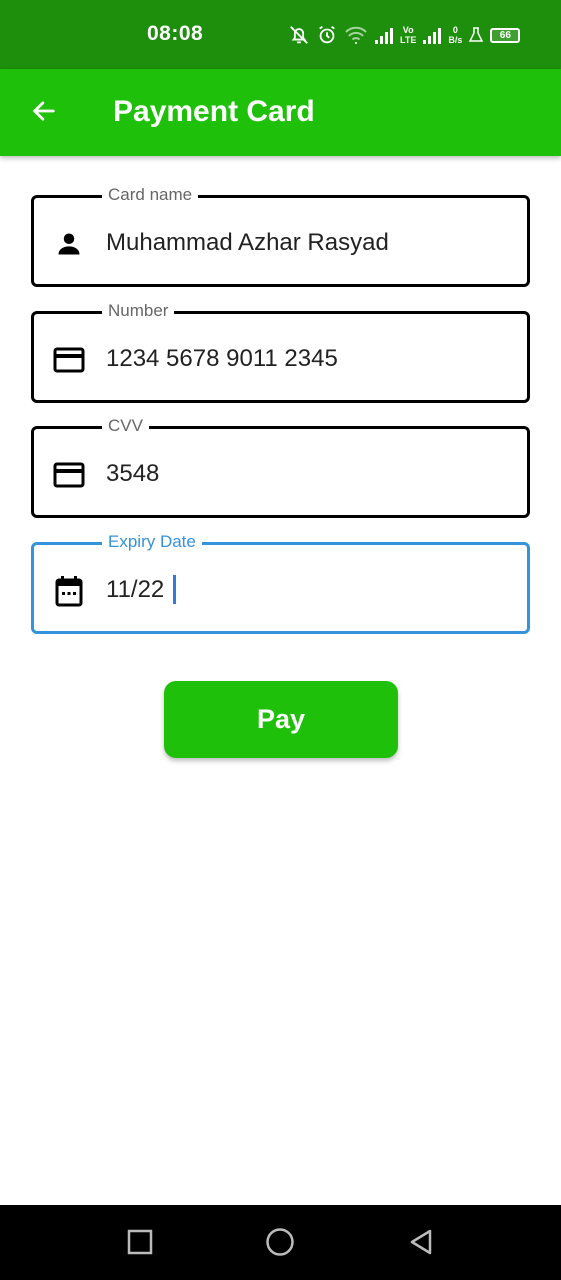  I want to click on signal-icon, so click(384, 35).